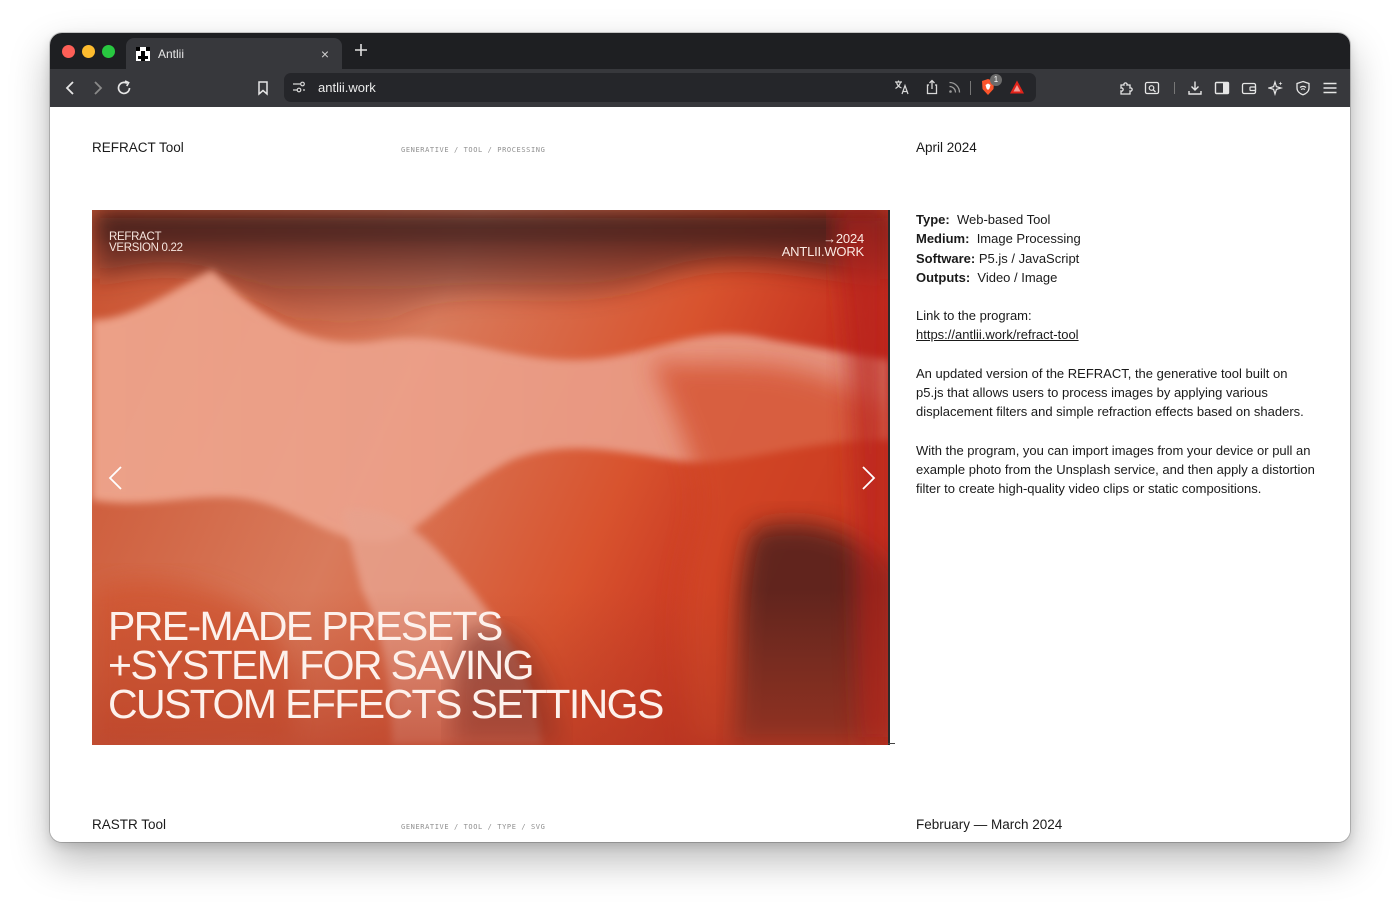 The image size is (1400, 909). Describe the element at coordinates (146, 242) in the screenshot. I see `image-version-label: REFRACT VERSION 0.22` at that location.